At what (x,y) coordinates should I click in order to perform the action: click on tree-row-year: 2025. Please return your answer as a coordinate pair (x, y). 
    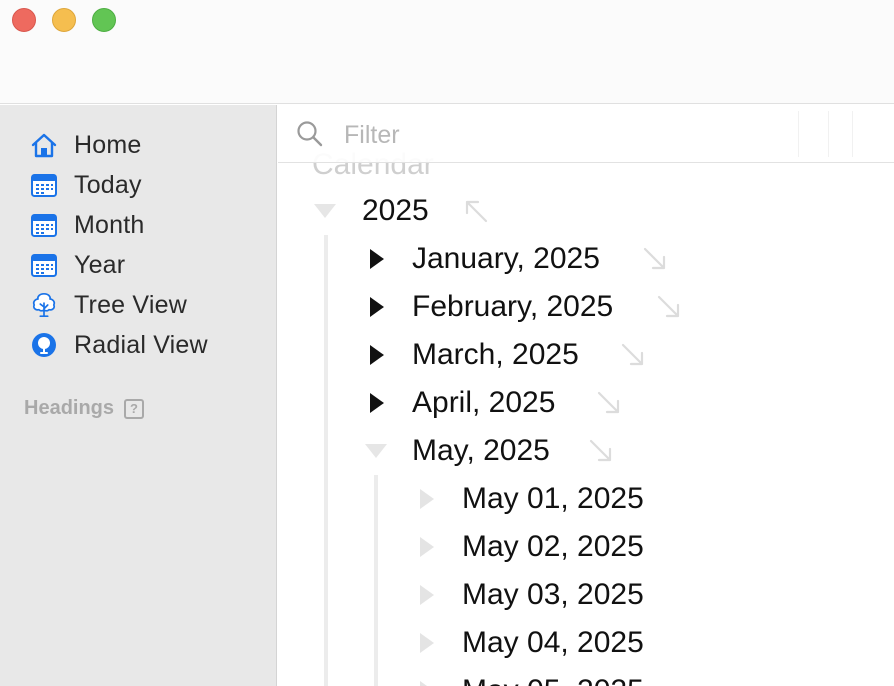
    Looking at the image, I should click on (395, 211).